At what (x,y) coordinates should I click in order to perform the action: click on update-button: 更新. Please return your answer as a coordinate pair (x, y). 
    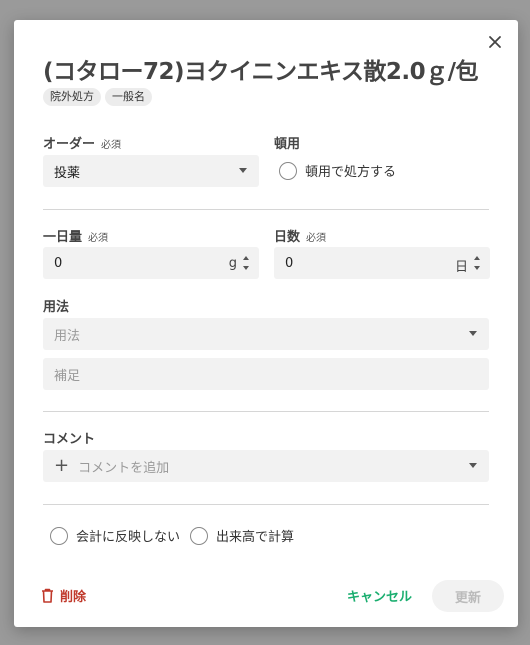
    Looking at the image, I should click on (468, 596).